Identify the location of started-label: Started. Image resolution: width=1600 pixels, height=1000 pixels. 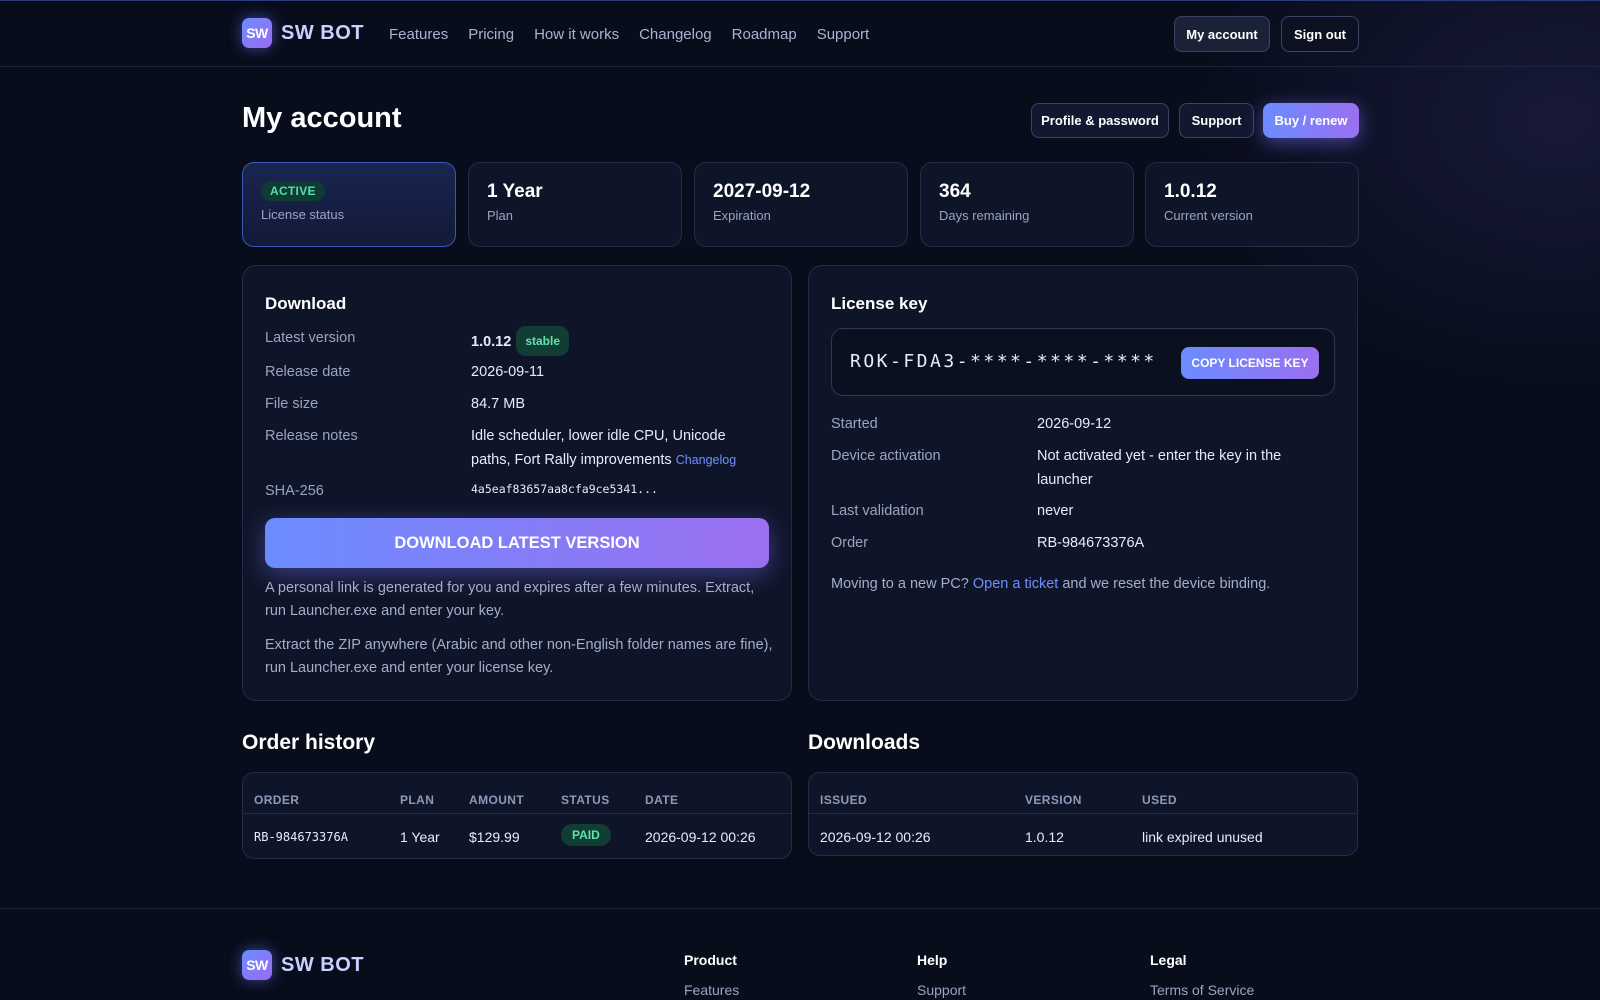
(854, 424).